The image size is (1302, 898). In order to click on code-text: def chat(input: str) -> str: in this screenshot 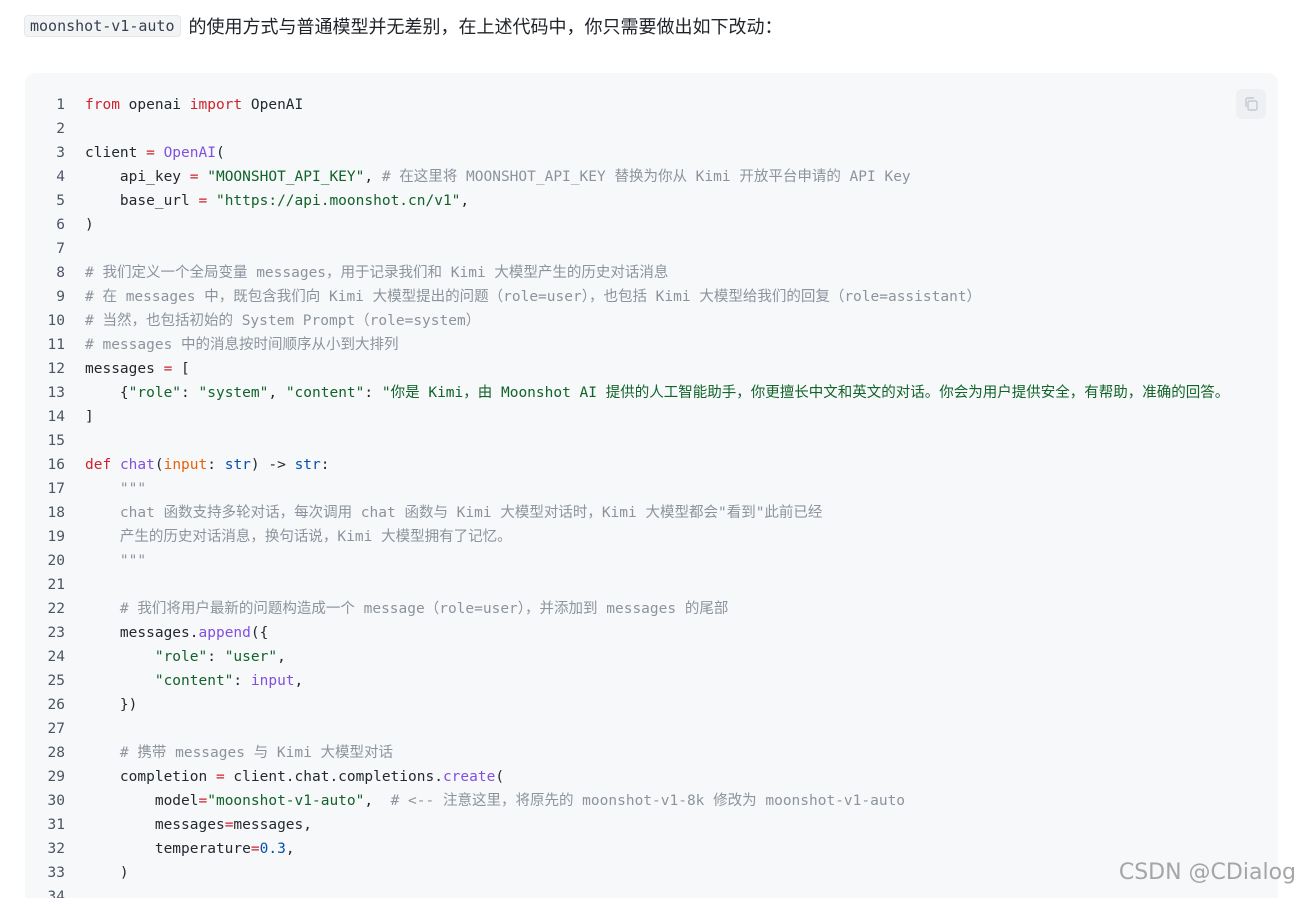, I will do `click(207, 465)`.